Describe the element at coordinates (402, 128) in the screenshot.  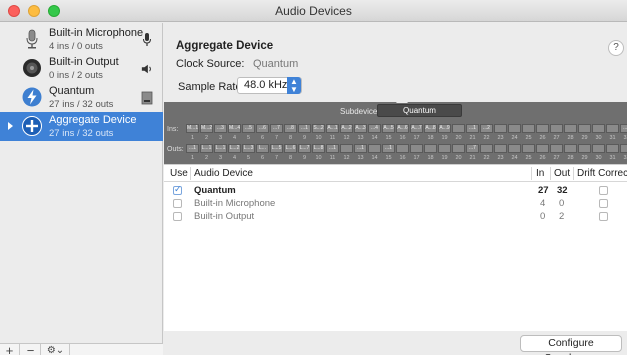
I see `channel-cell: A...6` at that location.